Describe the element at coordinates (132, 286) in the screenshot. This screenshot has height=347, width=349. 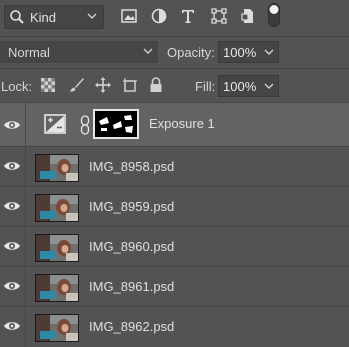
I see `layer-name: IMG_8961.psd` at that location.